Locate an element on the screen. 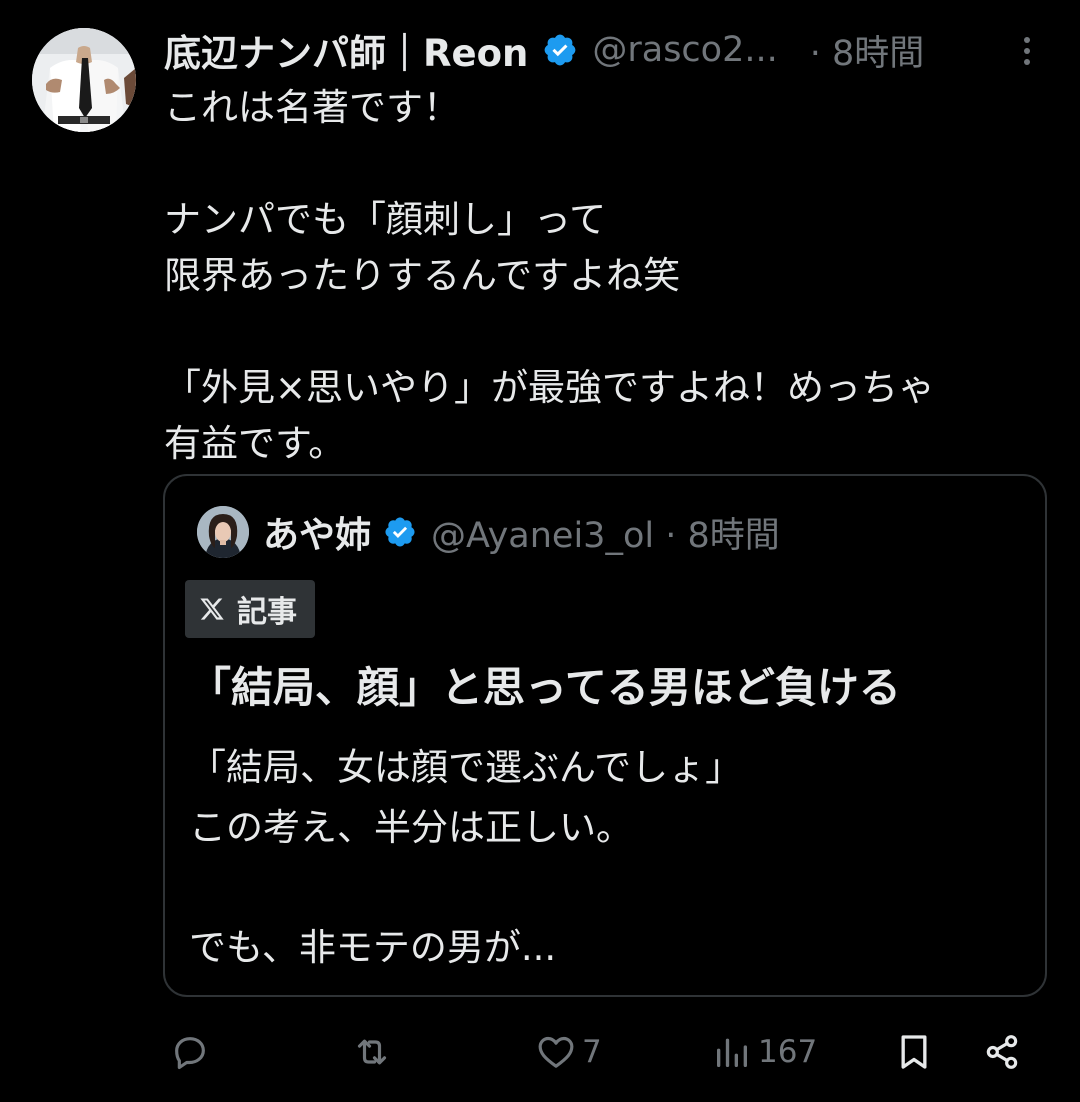  reply-button is located at coordinates (190, 1052).